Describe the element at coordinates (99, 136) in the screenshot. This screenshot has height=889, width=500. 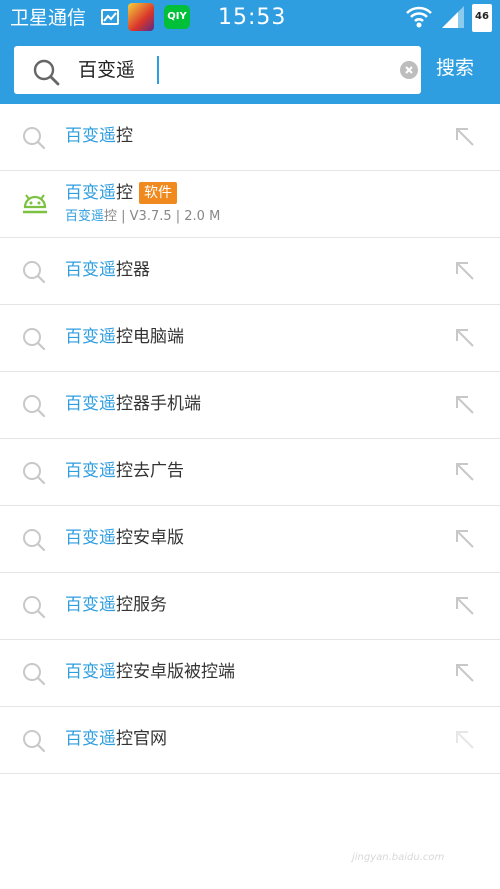
I see `suggestion-text: 百变遥控` at that location.